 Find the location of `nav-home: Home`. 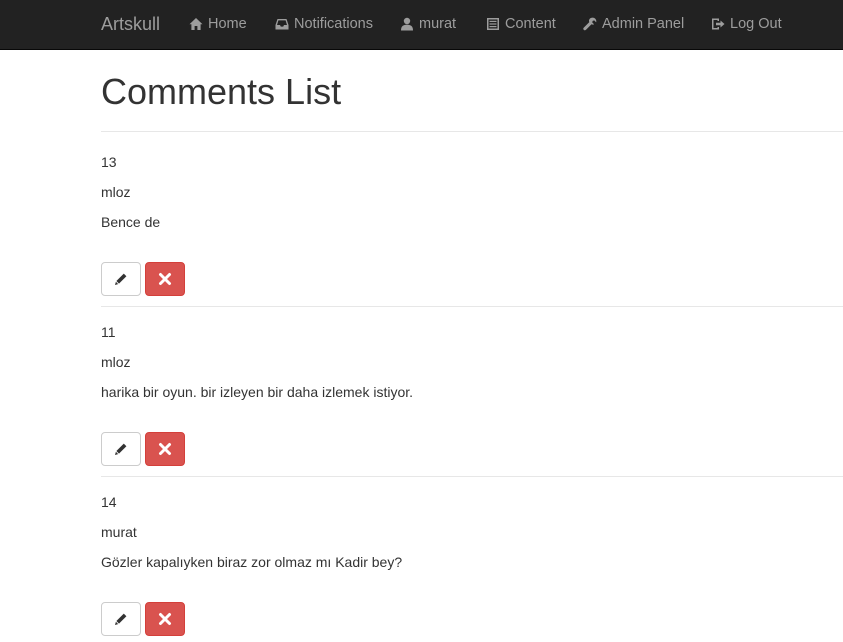

nav-home: Home is located at coordinates (218, 24).